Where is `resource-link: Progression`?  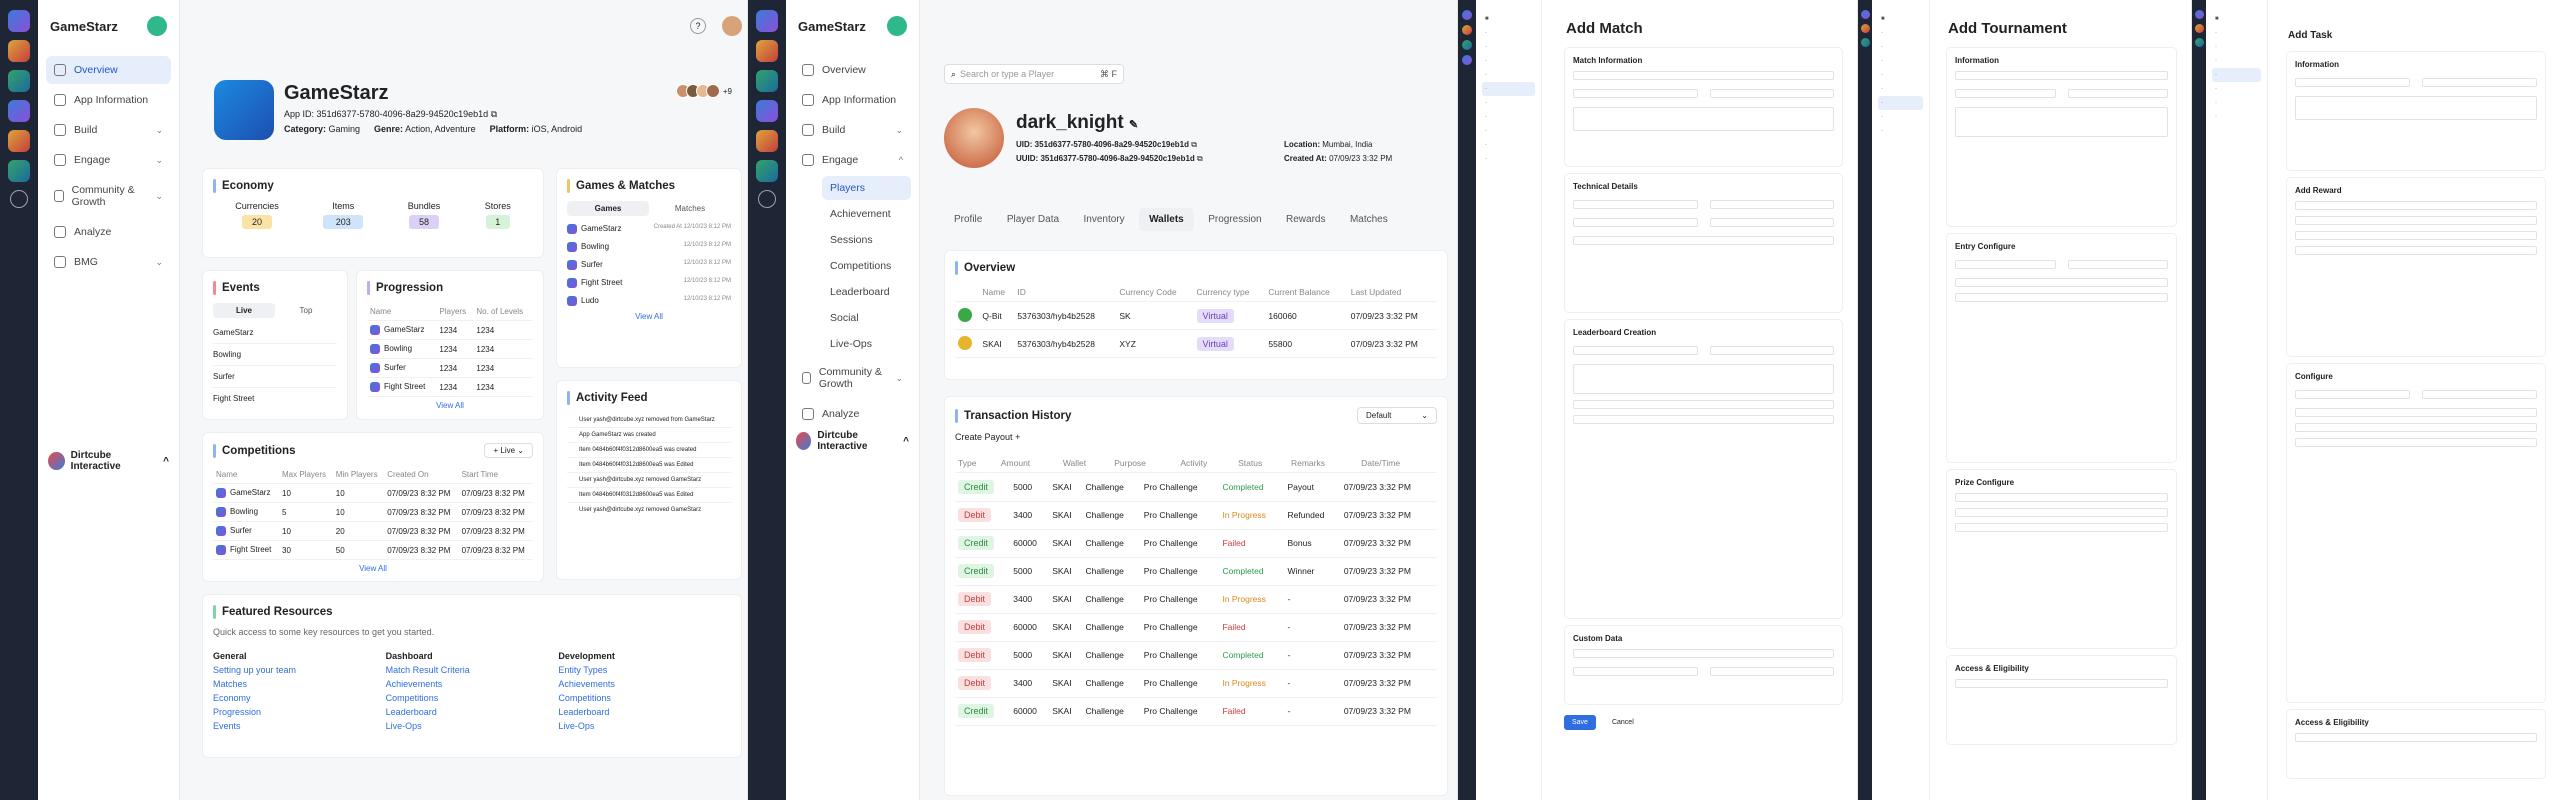 resource-link: Progression is located at coordinates (299, 712).